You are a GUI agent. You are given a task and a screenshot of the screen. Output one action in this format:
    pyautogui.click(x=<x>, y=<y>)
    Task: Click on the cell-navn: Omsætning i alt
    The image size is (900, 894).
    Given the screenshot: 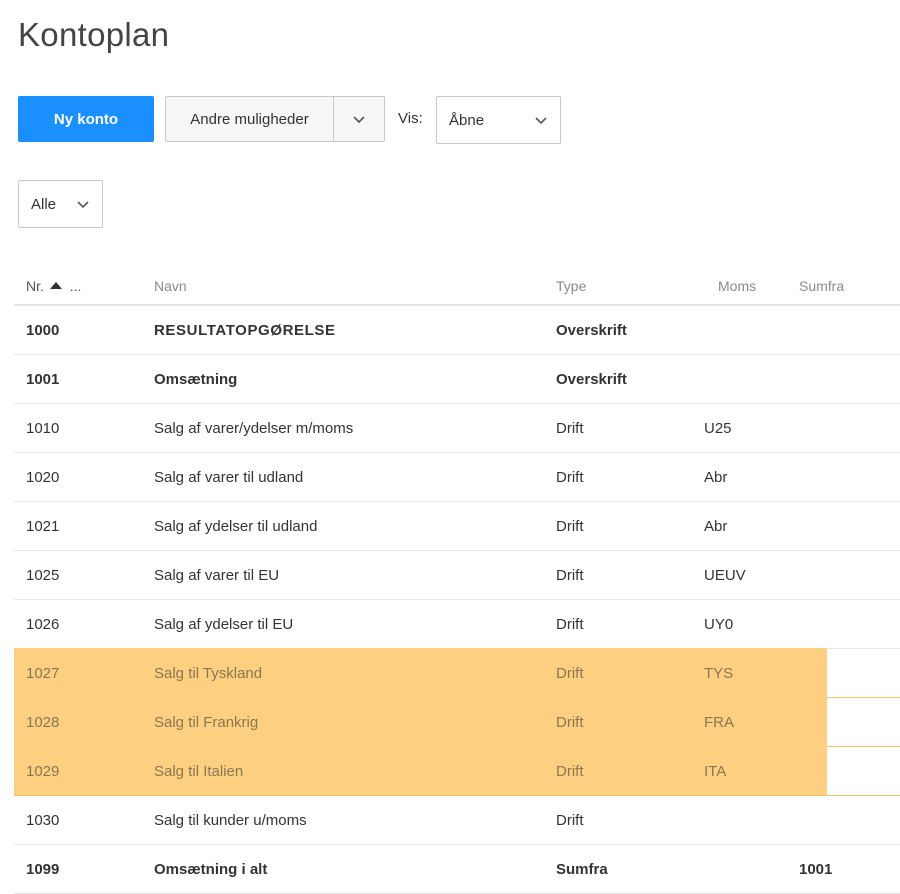 What is the action you would take?
    pyautogui.click(x=211, y=869)
    